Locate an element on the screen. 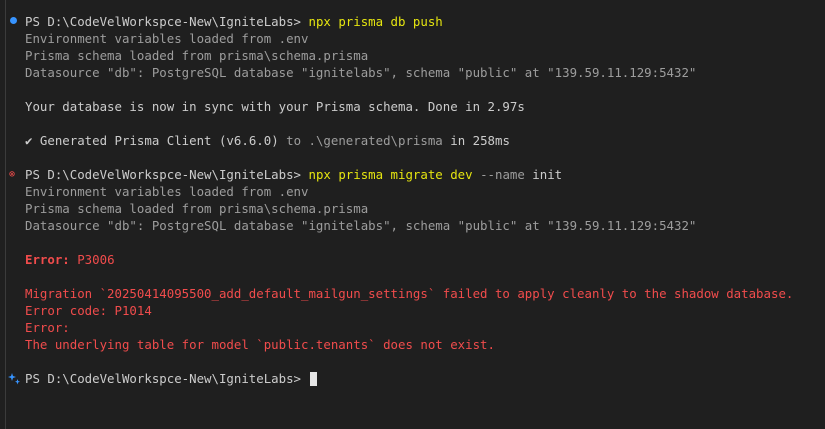 Image resolution: width=825 pixels, height=429 pixels. success-decoration-icon is located at coordinates (13, 20).